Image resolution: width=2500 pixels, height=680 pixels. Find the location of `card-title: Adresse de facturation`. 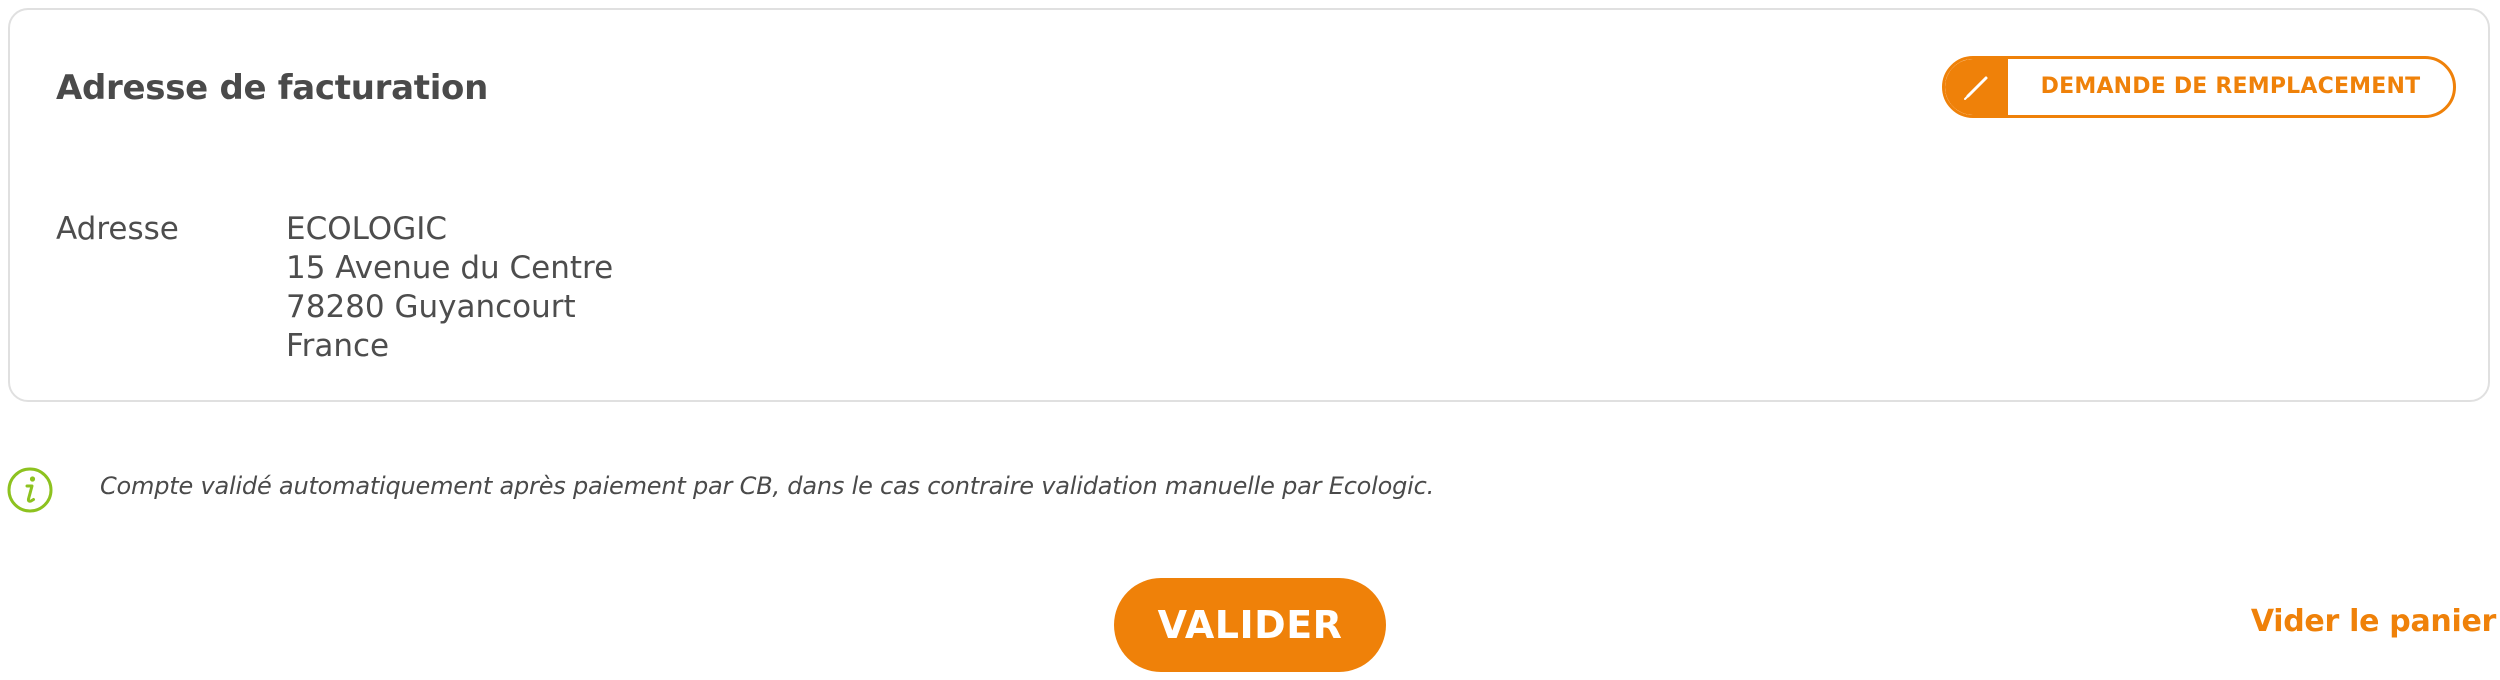

card-title: Adresse de facturation is located at coordinates (272, 88).